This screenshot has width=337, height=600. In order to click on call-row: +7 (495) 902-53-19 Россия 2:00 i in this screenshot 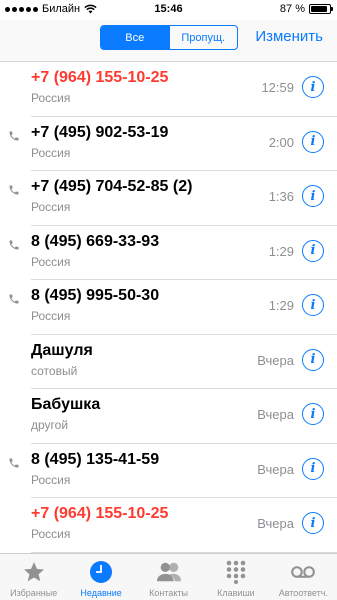, I will do `click(168, 144)`.